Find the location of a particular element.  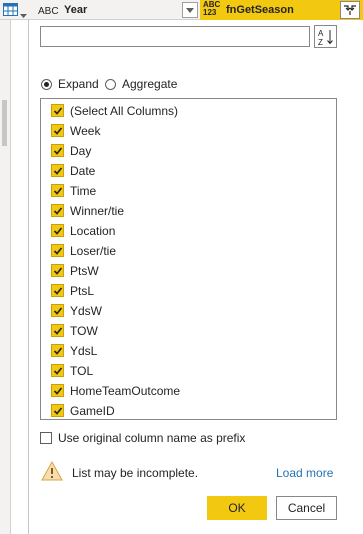

column-item-label: YdsL is located at coordinates (84, 351).